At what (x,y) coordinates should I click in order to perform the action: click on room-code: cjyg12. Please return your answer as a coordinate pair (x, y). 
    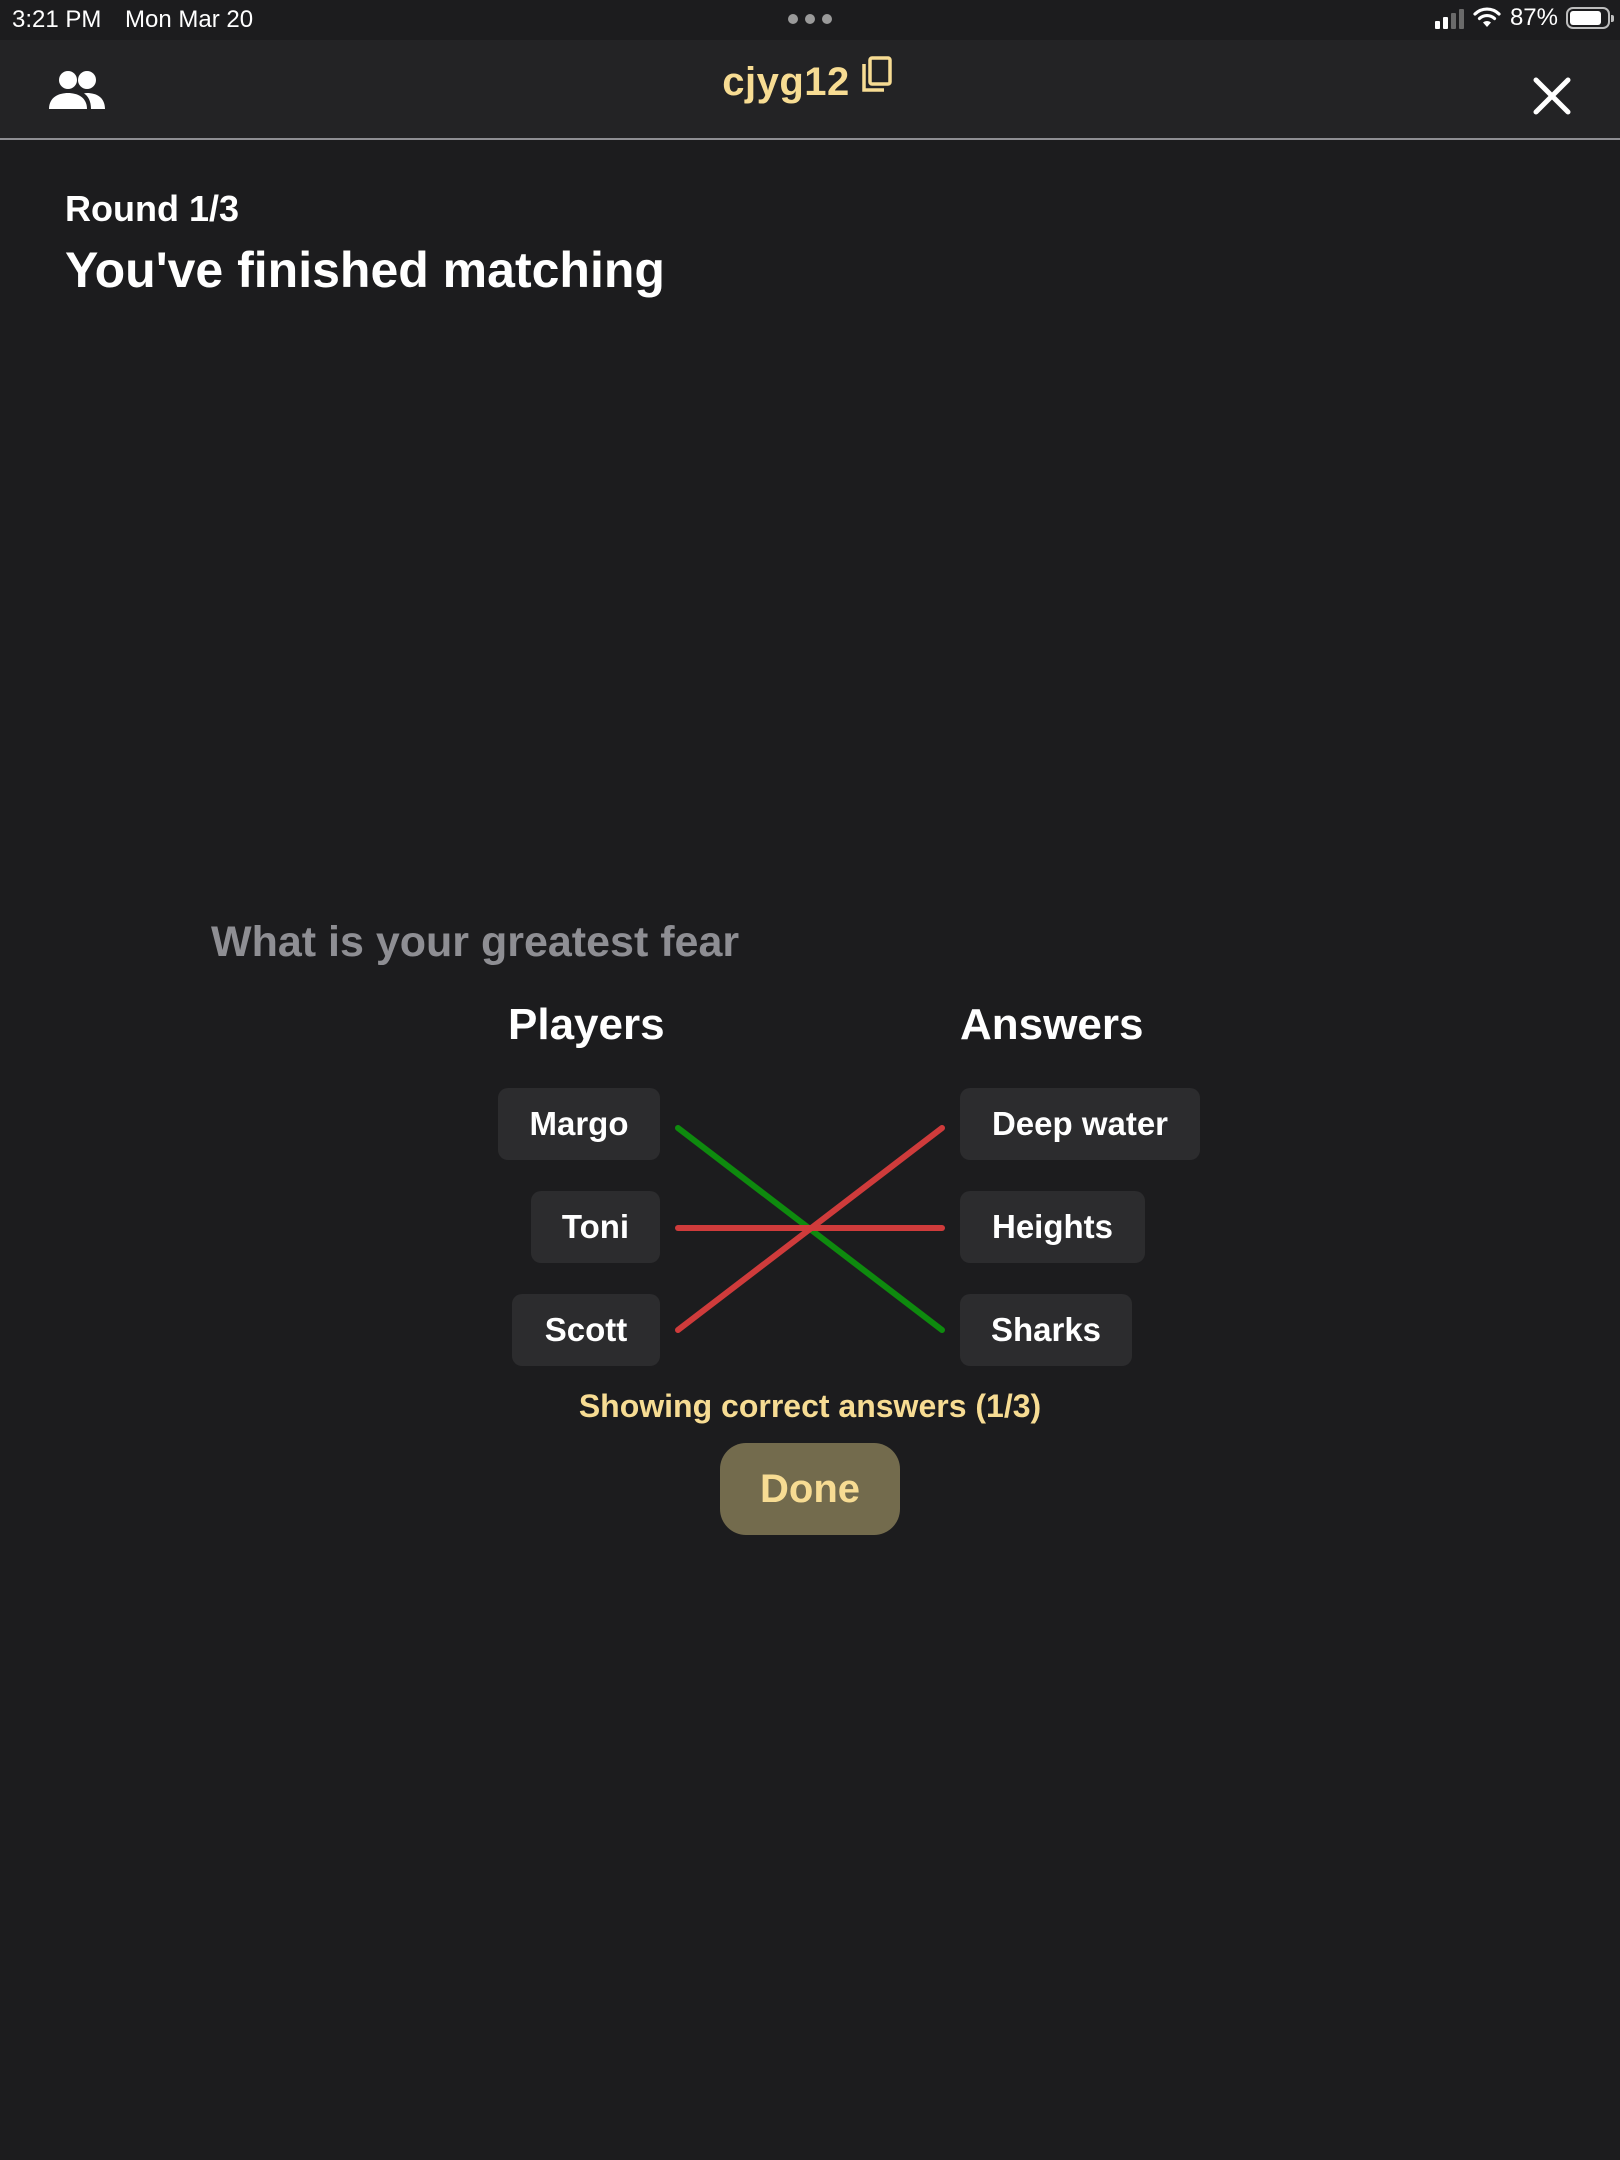
    Looking at the image, I should click on (786, 82).